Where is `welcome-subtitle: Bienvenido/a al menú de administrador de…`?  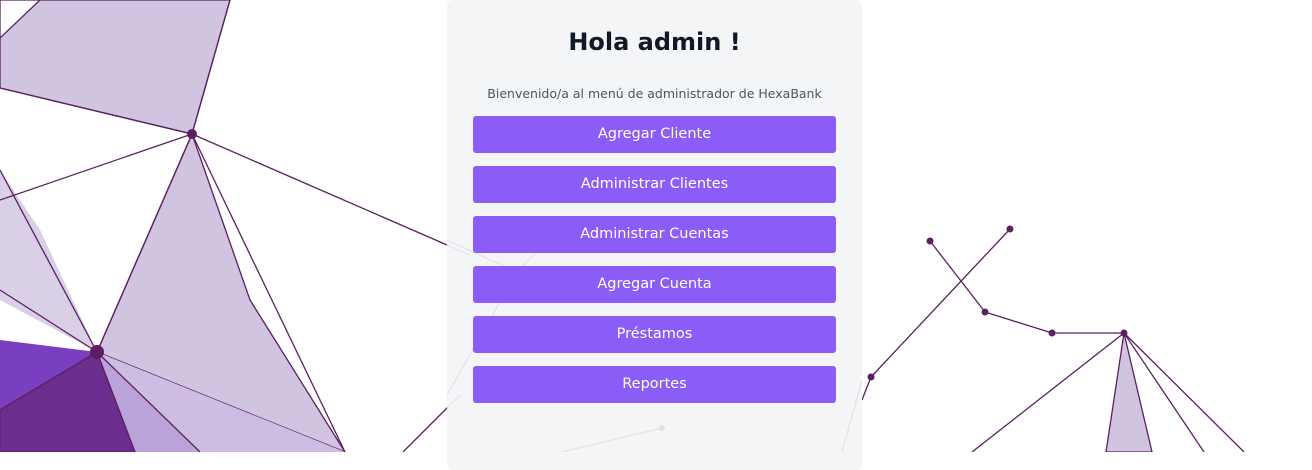 welcome-subtitle: Bienvenido/a al menú de administrador de… is located at coordinates (654, 93).